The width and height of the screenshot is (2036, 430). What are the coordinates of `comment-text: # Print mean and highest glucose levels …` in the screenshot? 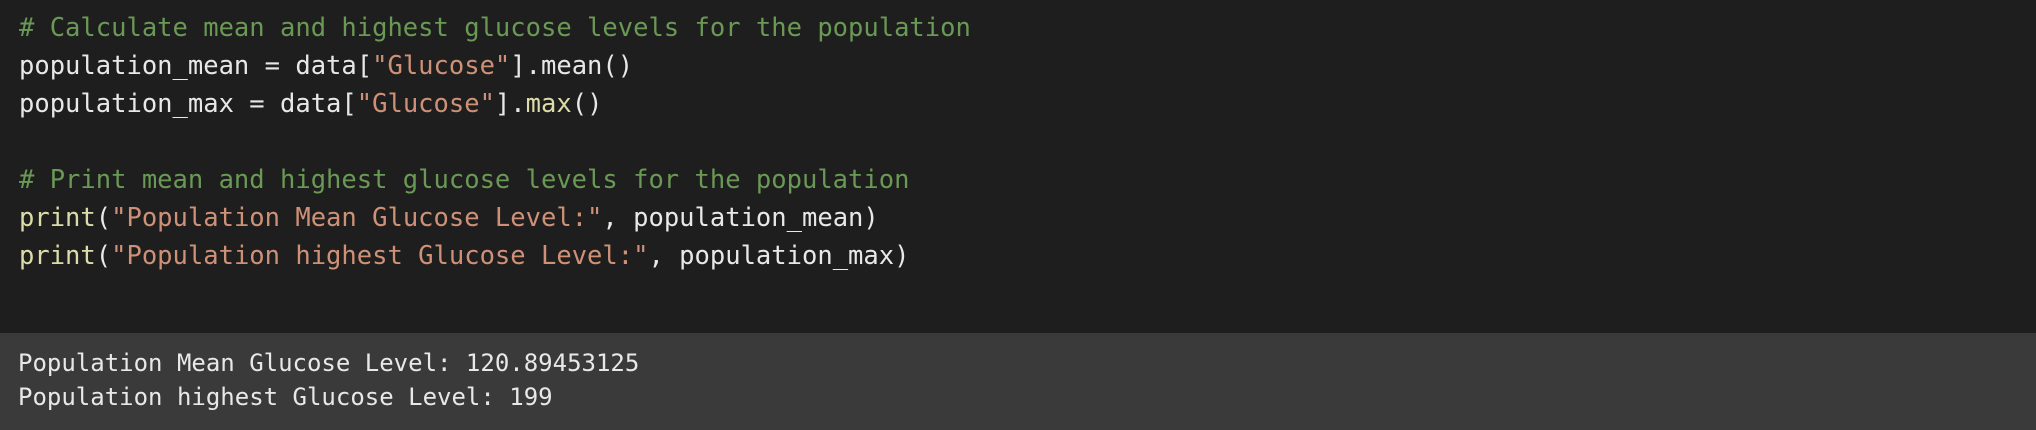 It's located at (464, 180).